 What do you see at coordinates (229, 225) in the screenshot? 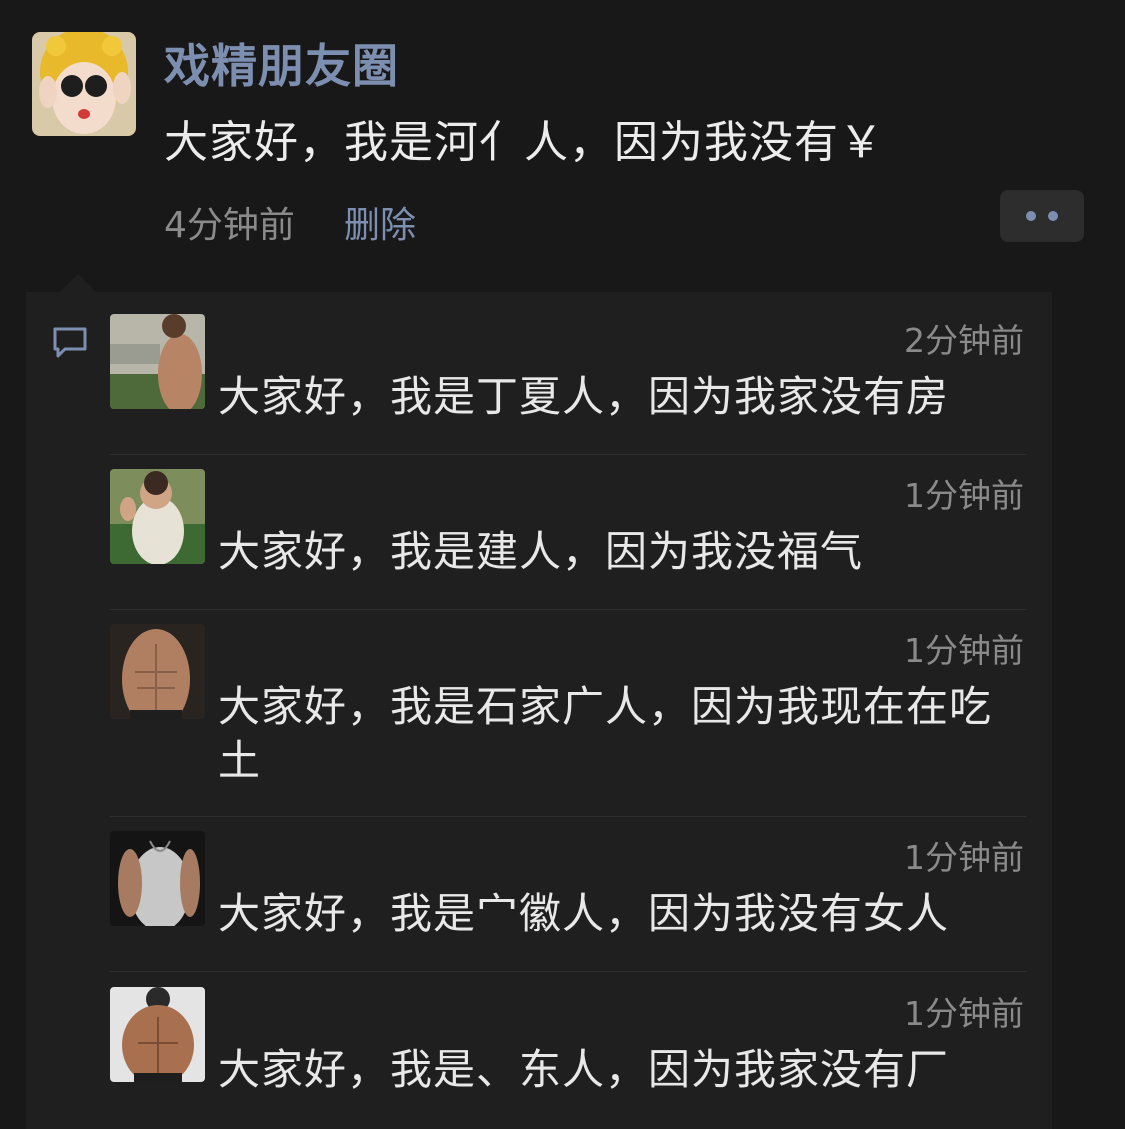
I see `post-timestamp: 4分钟前` at bounding box center [229, 225].